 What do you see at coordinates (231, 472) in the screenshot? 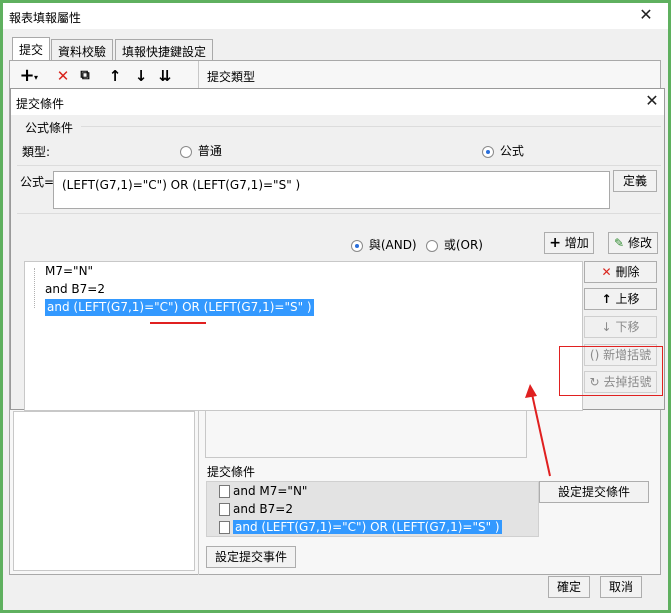
I see `submit-conditions-label: 提交條件` at bounding box center [231, 472].